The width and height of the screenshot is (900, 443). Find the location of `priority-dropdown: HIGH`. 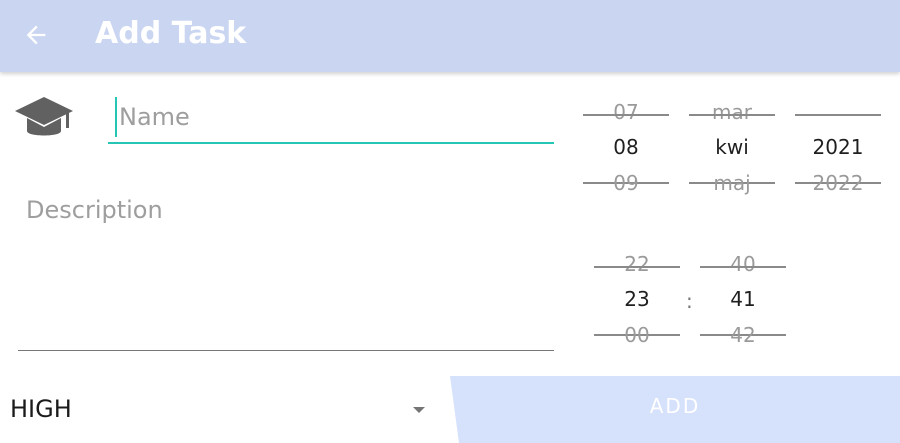

priority-dropdown: HIGH is located at coordinates (222, 411).